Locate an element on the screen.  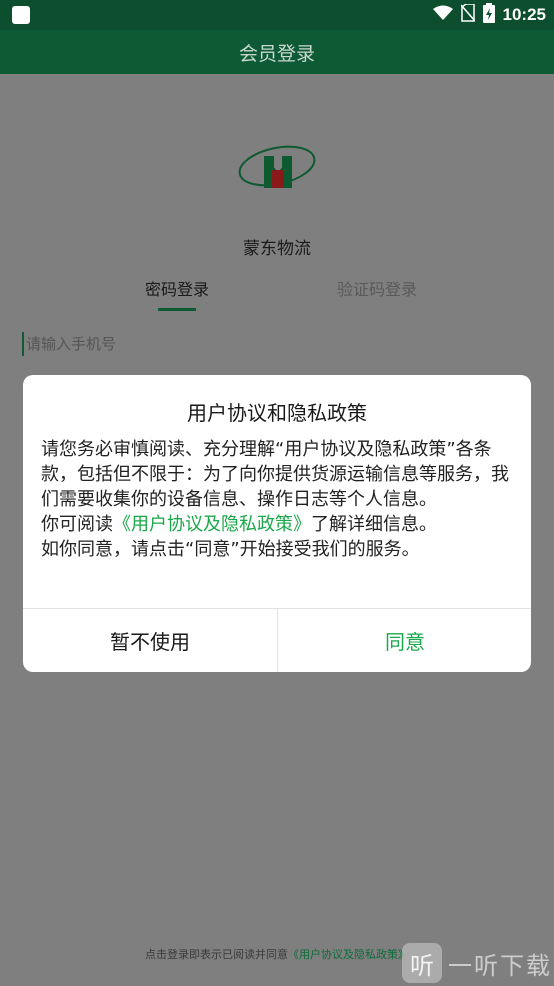
dialog-paragraph-link-line: 你可阅读《用户协议及隐私政策》了解详细信息。 is located at coordinates (279, 524).